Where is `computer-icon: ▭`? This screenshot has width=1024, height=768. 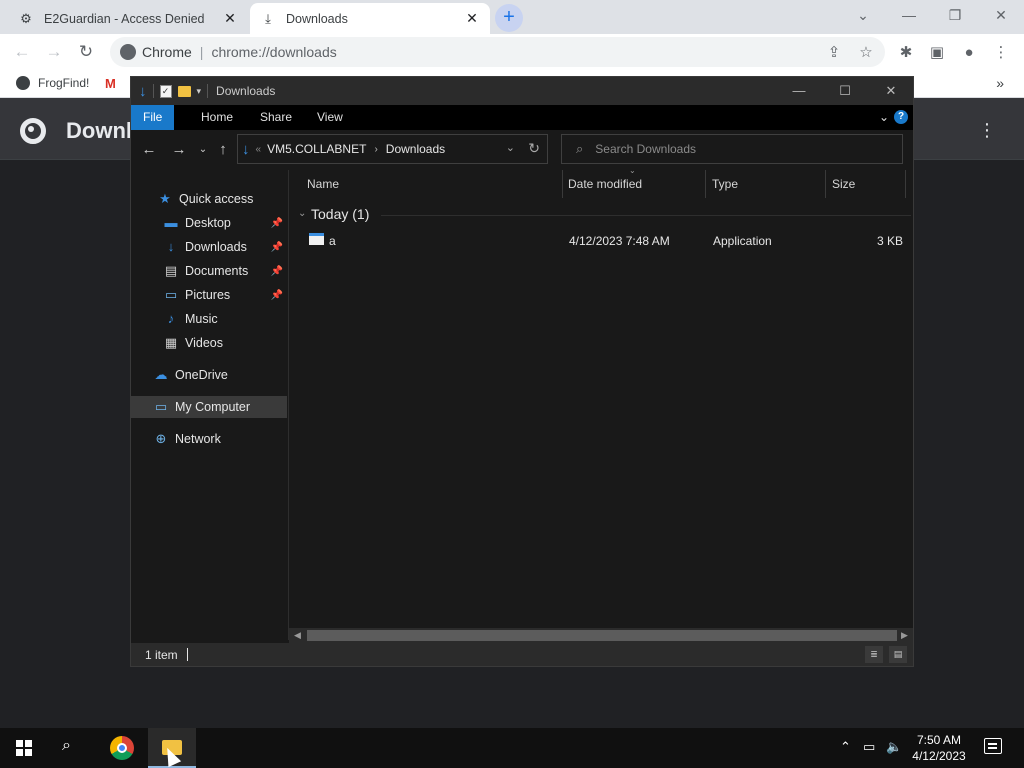 computer-icon: ▭ is located at coordinates (161, 406).